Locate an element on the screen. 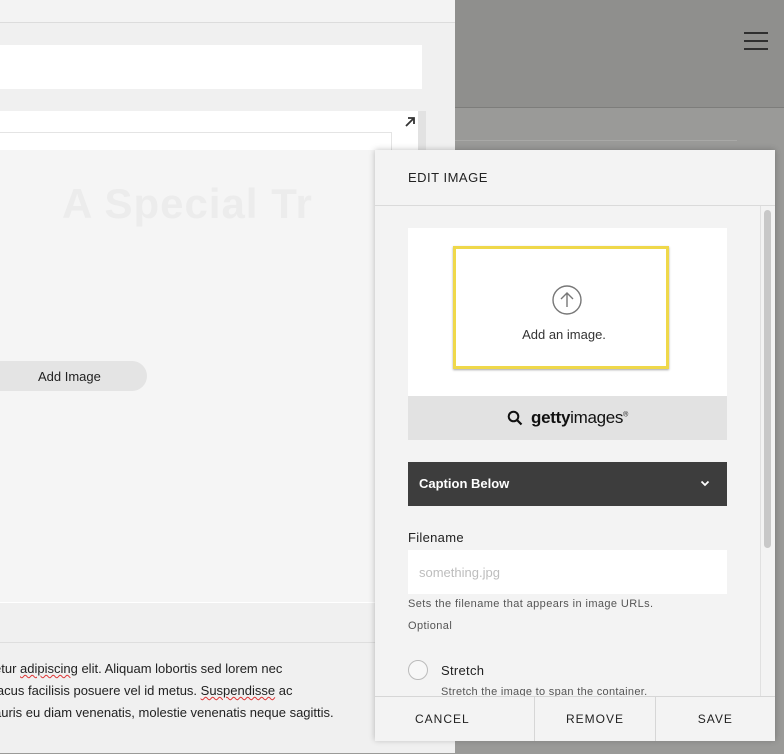 Image resolution: width=784 pixels, height=754 pixels. body-text-segment: ac is located at coordinates (284, 690).